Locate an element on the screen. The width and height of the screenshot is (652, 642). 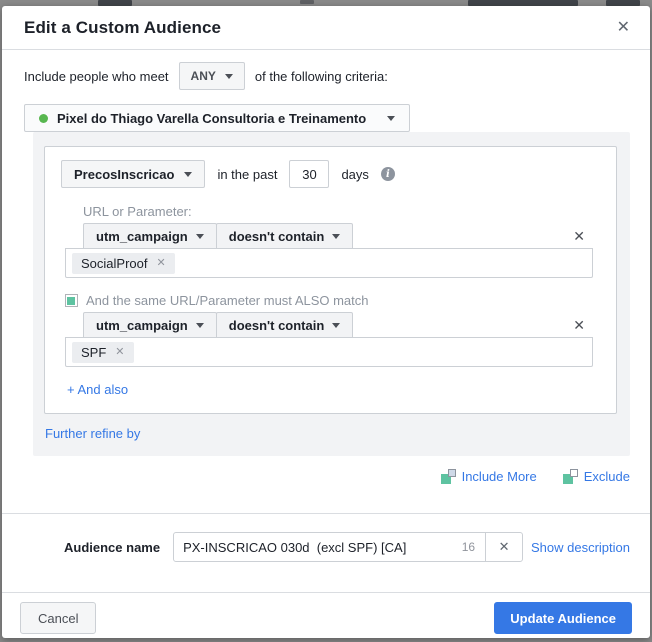
dialog-header: Edit a Custom Audience ✕ is located at coordinates (326, 28).